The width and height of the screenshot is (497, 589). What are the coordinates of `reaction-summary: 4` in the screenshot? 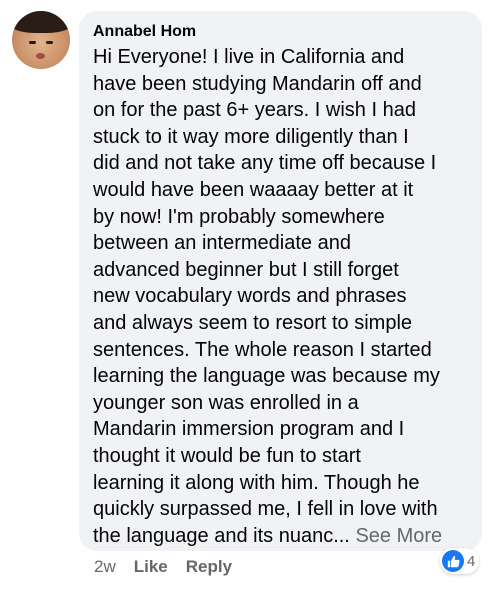 It's located at (460, 561).